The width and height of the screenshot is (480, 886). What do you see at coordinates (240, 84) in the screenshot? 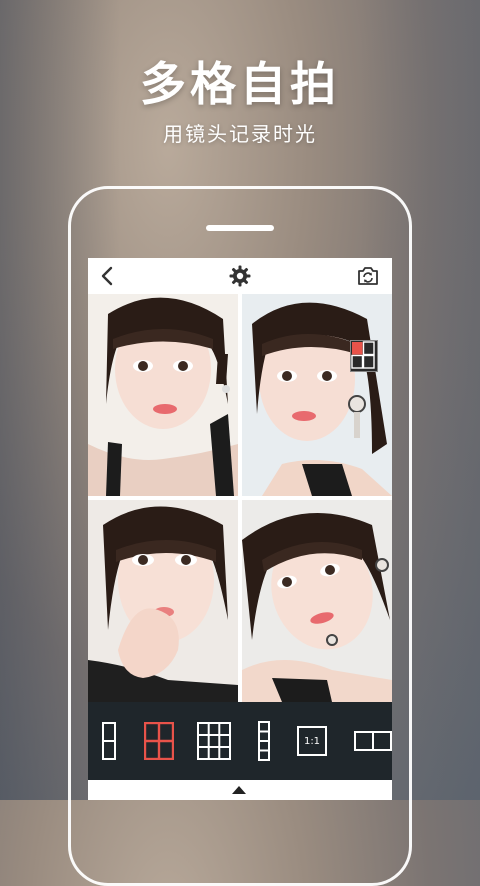
I see `promo-title: 多格自拍` at bounding box center [240, 84].